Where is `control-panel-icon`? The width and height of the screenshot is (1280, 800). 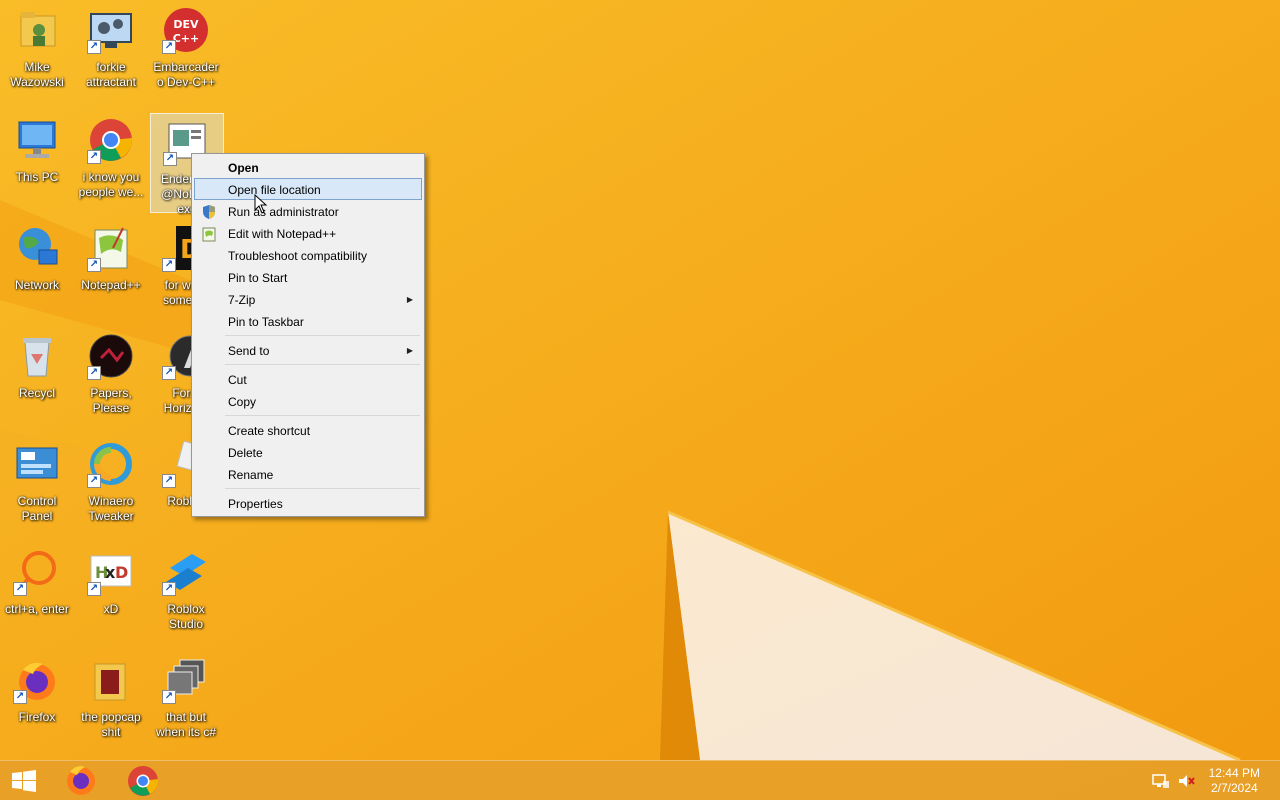
control-panel-icon is located at coordinates (37, 464).